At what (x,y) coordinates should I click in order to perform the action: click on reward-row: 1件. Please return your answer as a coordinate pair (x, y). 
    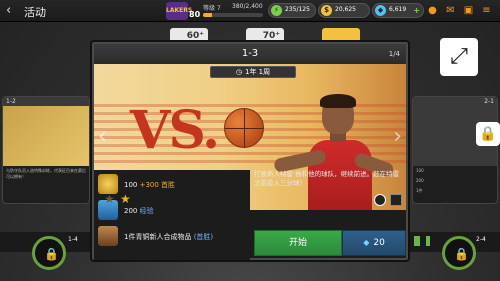
    Looking at the image, I should click on (419, 190).